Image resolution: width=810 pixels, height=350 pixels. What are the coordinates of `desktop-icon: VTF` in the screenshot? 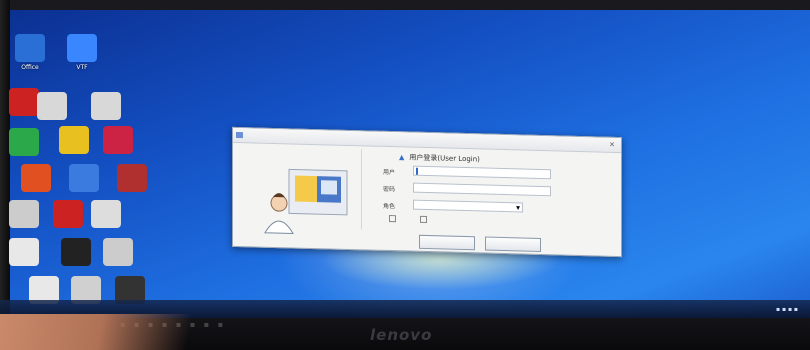 It's located at (82, 52).